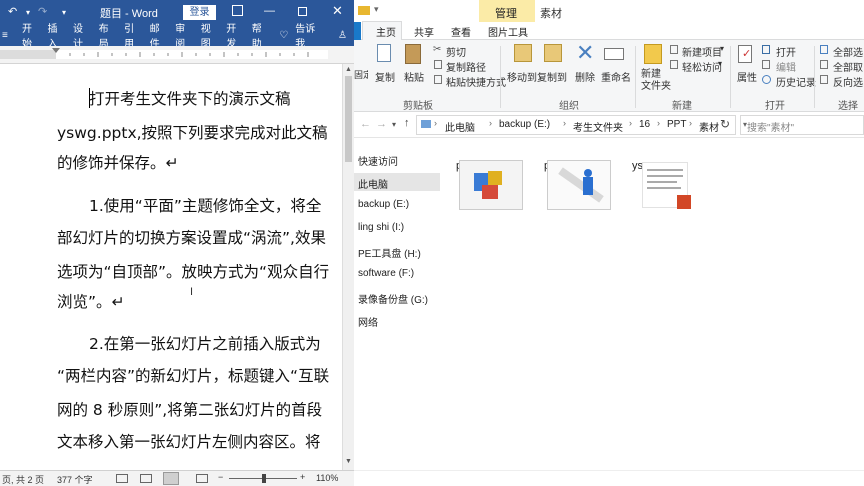 This screenshot has width=864, height=486. What do you see at coordinates (506, 13) in the screenshot?
I see `manage-tab: 管理` at bounding box center [506, 13].